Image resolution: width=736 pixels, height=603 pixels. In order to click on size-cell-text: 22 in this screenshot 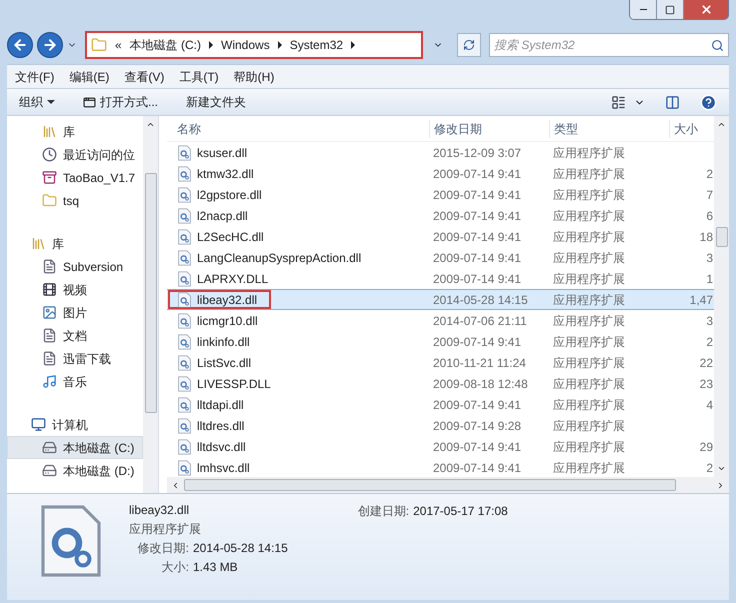, I will do `click(706, 363)`.